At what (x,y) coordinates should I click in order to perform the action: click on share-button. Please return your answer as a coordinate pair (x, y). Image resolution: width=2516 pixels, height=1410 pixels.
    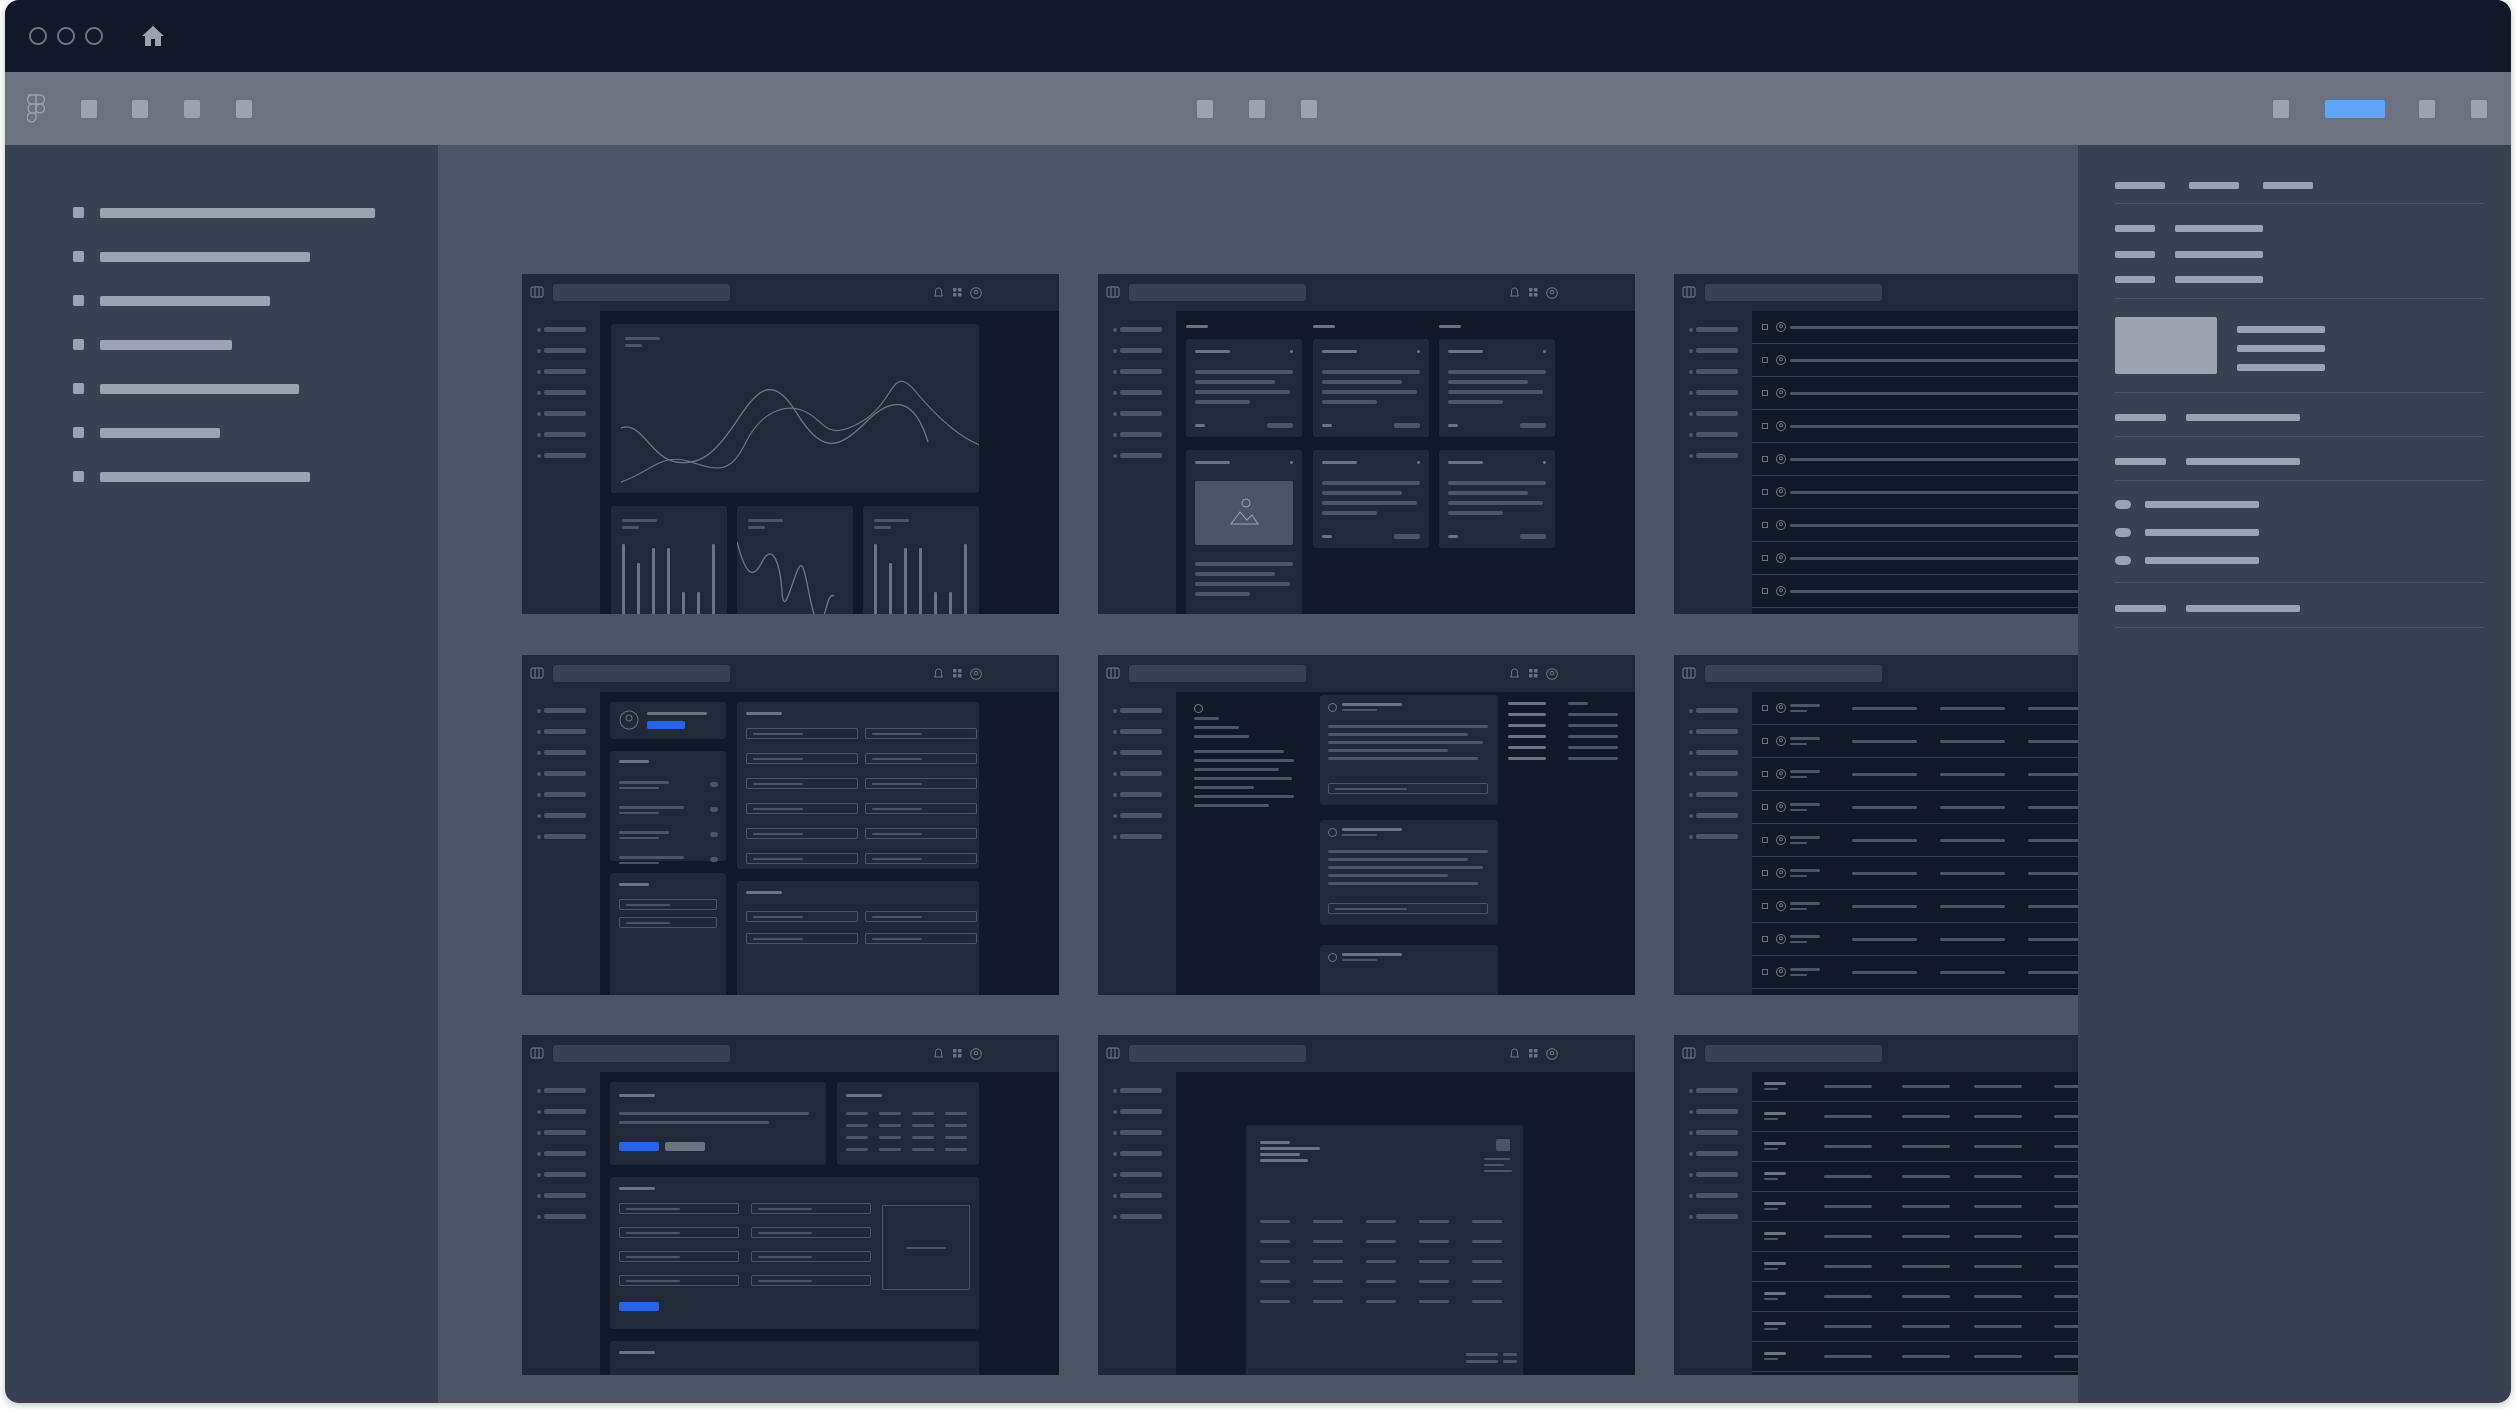
    Looking at the image, I should click on (2355, 109).